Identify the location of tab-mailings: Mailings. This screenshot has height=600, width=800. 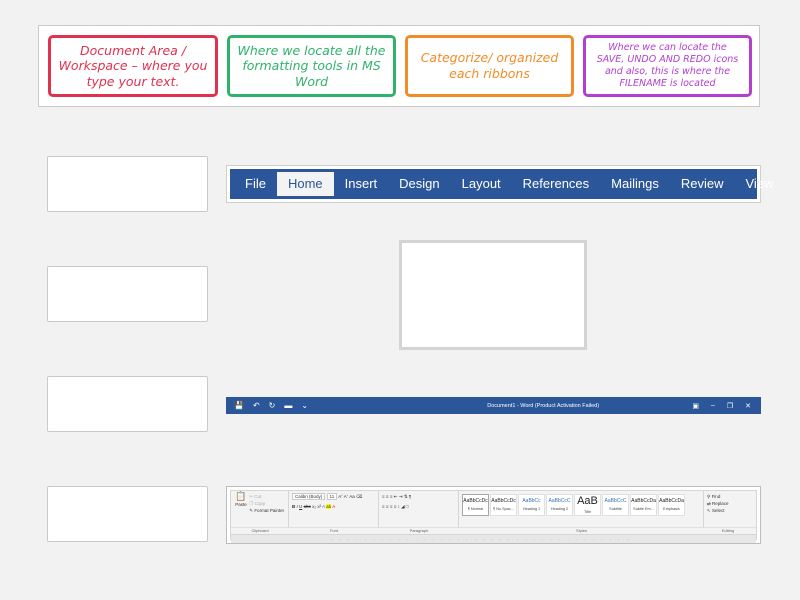
(635, 184).